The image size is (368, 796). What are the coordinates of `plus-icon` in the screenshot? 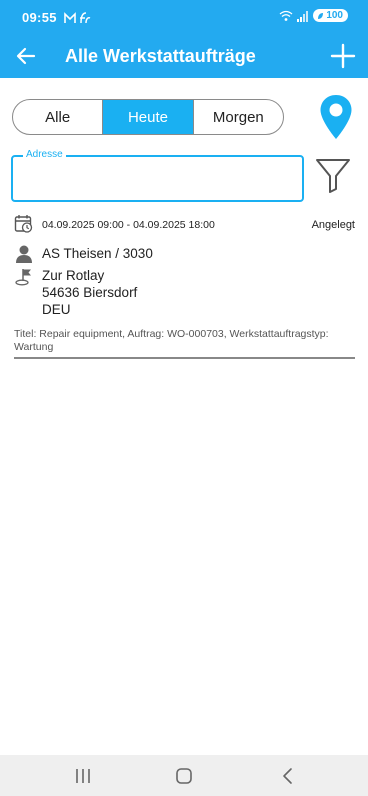 It's located at (343, 56).